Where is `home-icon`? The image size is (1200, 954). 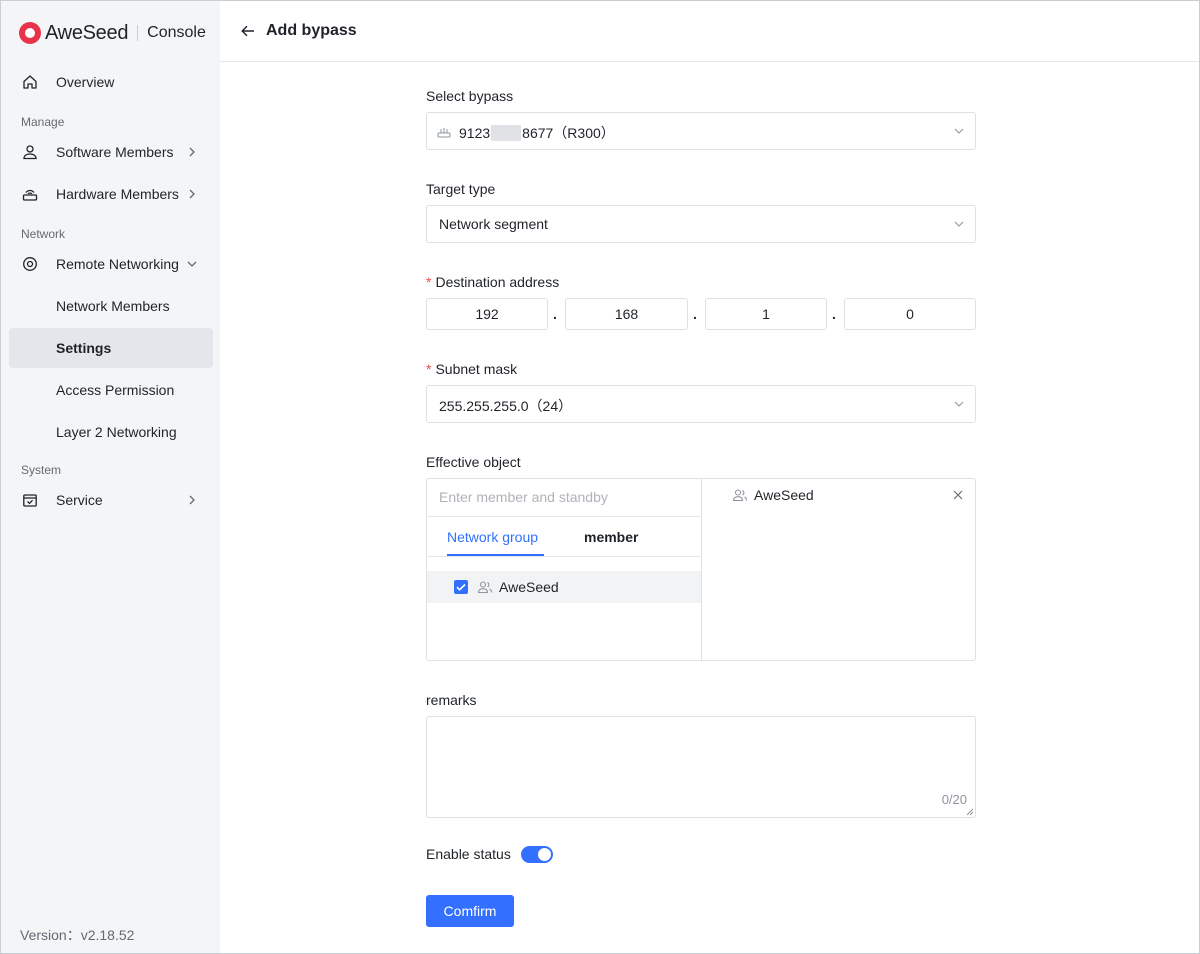 home-icon is located at coordinates (30, 82).